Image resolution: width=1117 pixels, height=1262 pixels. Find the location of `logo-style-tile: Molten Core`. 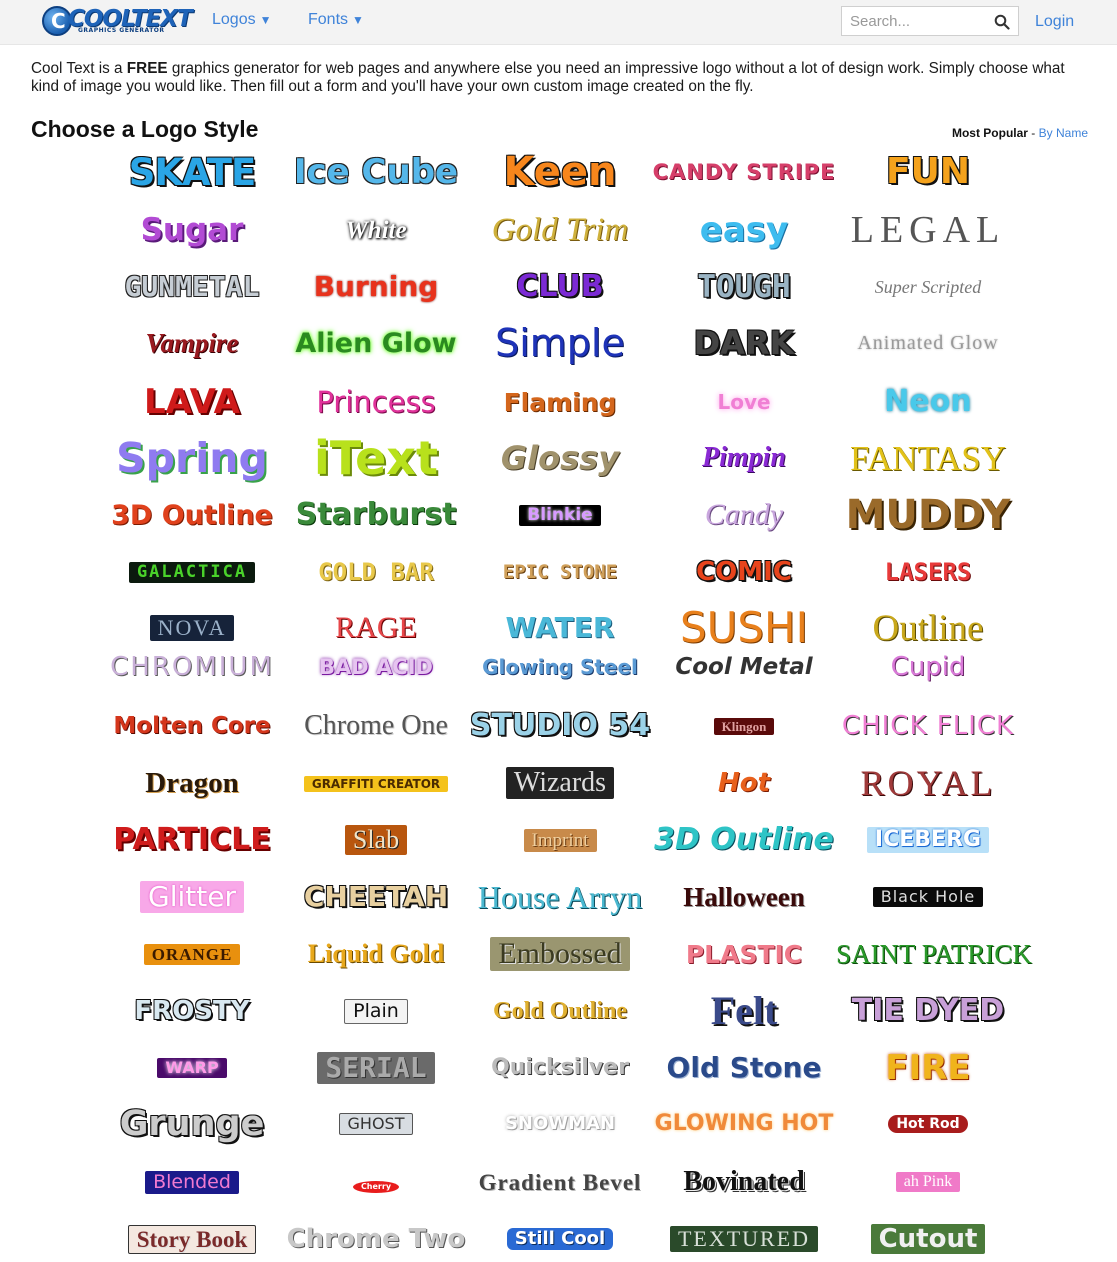

logo-style-tile: Molten Core is located at coordinates (192, 726).